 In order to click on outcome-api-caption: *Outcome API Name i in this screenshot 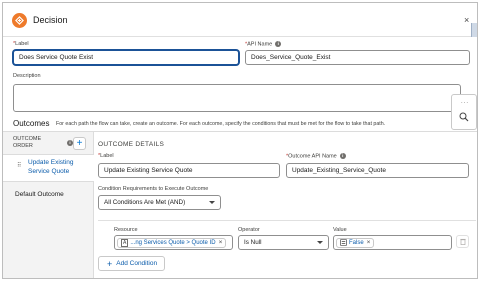, I will do `click(316, 156)`.